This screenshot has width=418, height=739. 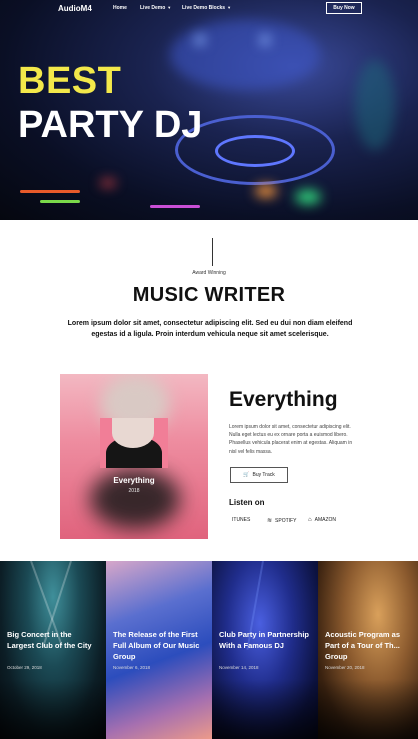 I want to click on nav-link-label: Live Demo, so click(x=153, y=8).